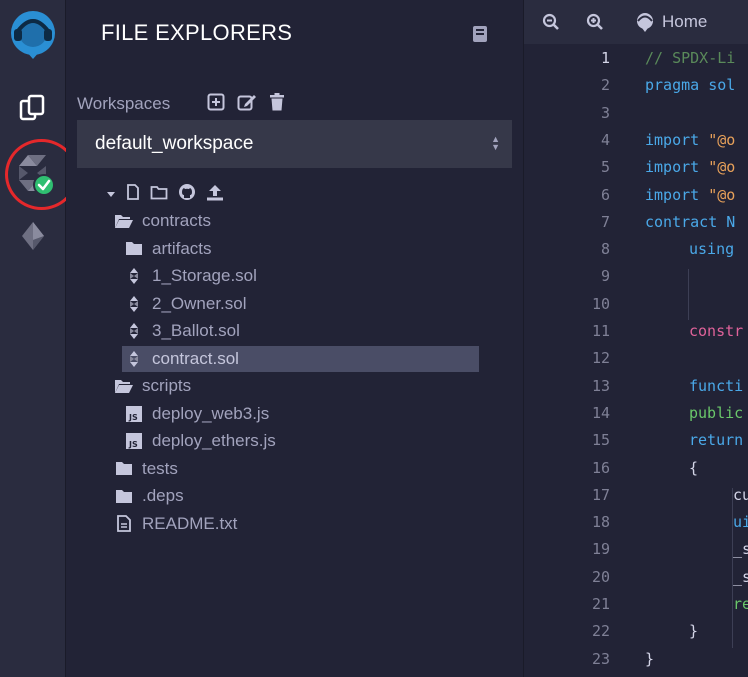 Image resolution: width=748 pixels, height=677 pixels. What do you see at coordinates (124, 103) in the screenshot?
I see `workspaces-label: Workspaces` at bounding box center [124, 103].